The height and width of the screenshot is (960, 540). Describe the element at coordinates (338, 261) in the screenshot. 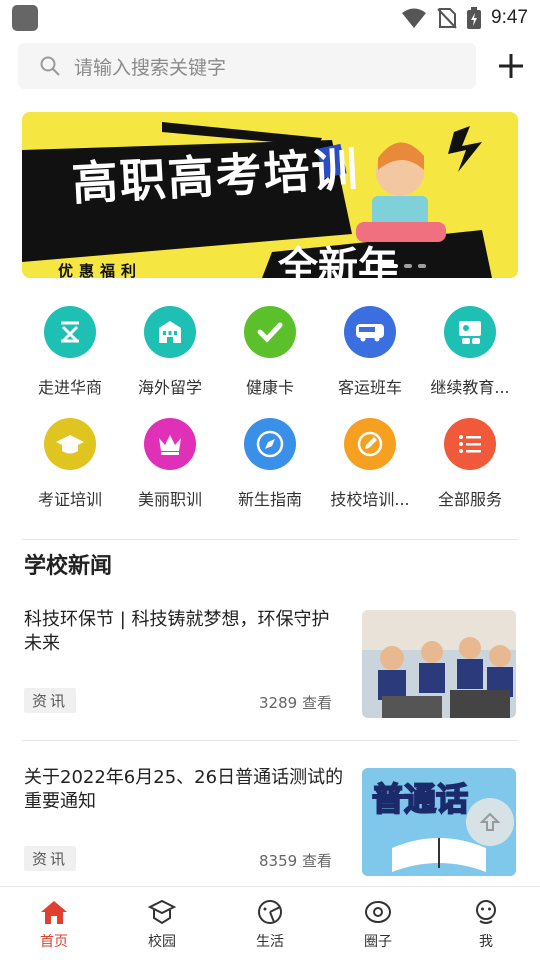

I see `banner-badge: 全新年` at that location.